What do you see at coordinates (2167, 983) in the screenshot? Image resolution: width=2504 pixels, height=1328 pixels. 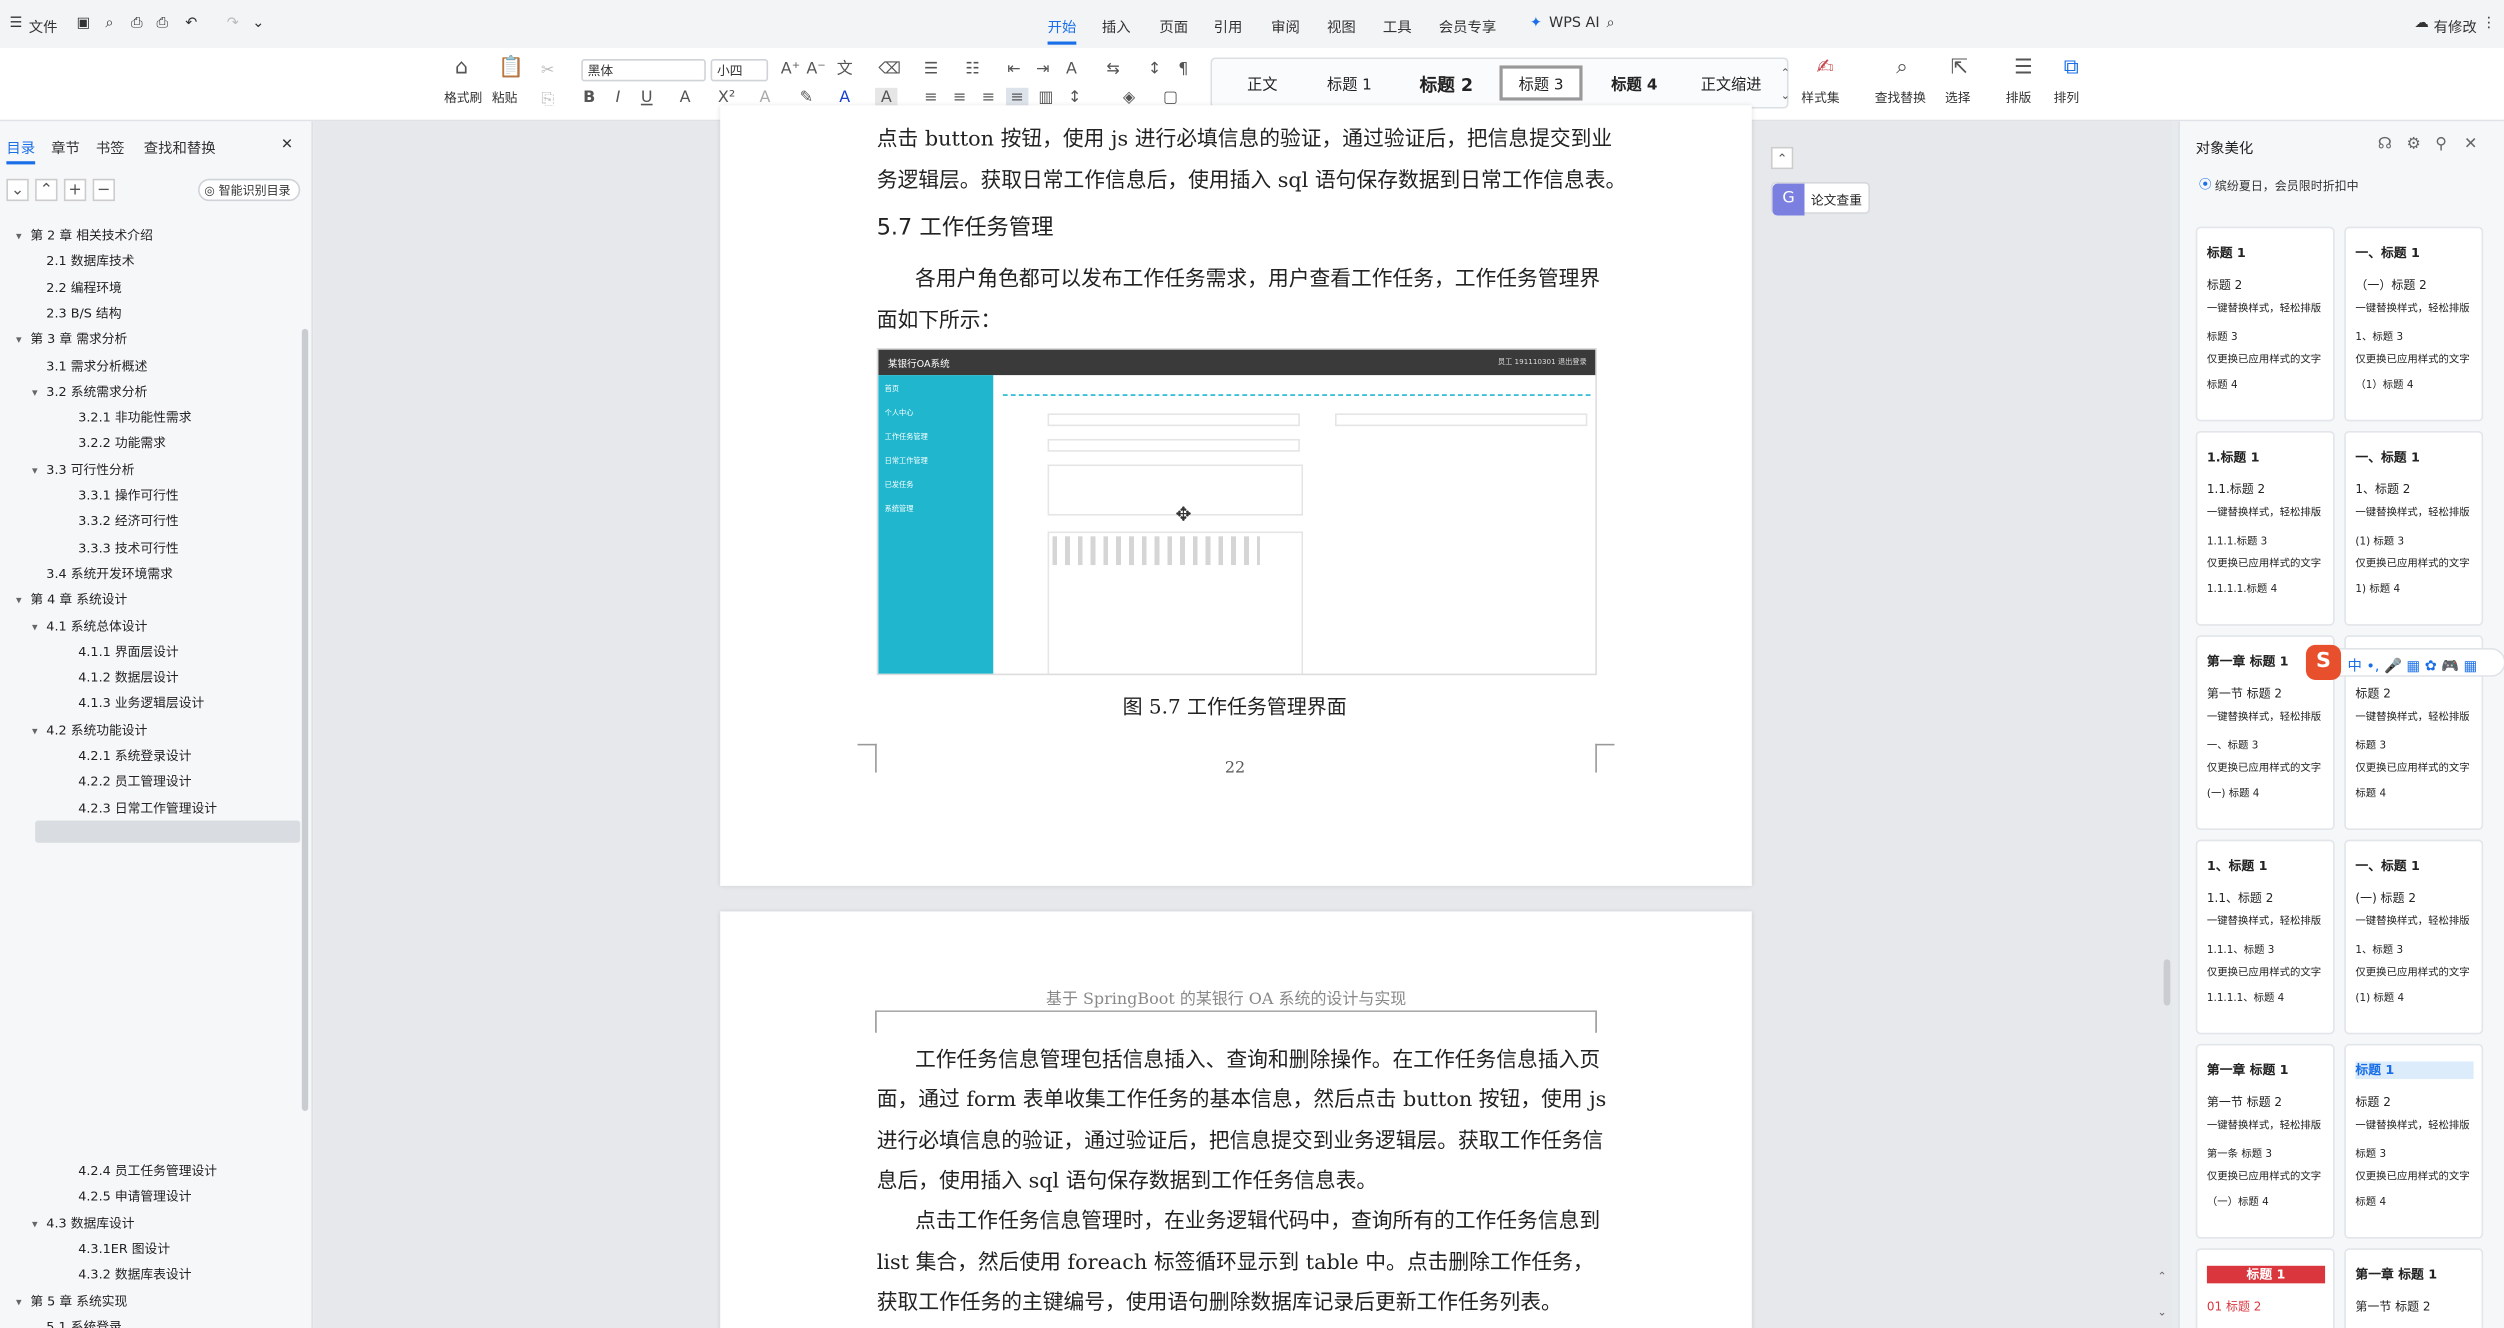 I see `panel-scrollbar` at bounding box center [2167, 983].